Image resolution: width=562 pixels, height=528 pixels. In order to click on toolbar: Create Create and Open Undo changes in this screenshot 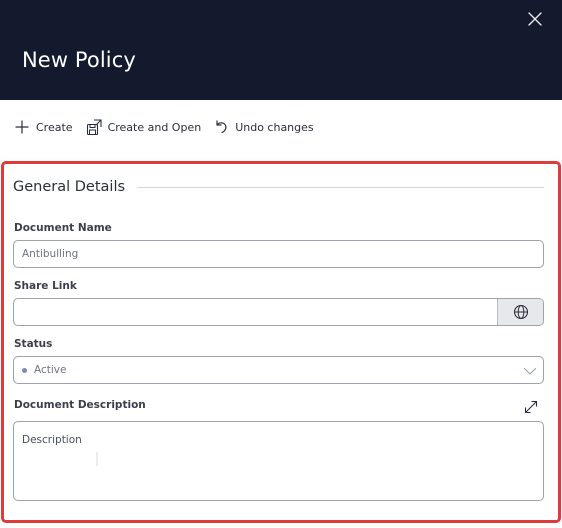, I will do `click(164, 127)`.